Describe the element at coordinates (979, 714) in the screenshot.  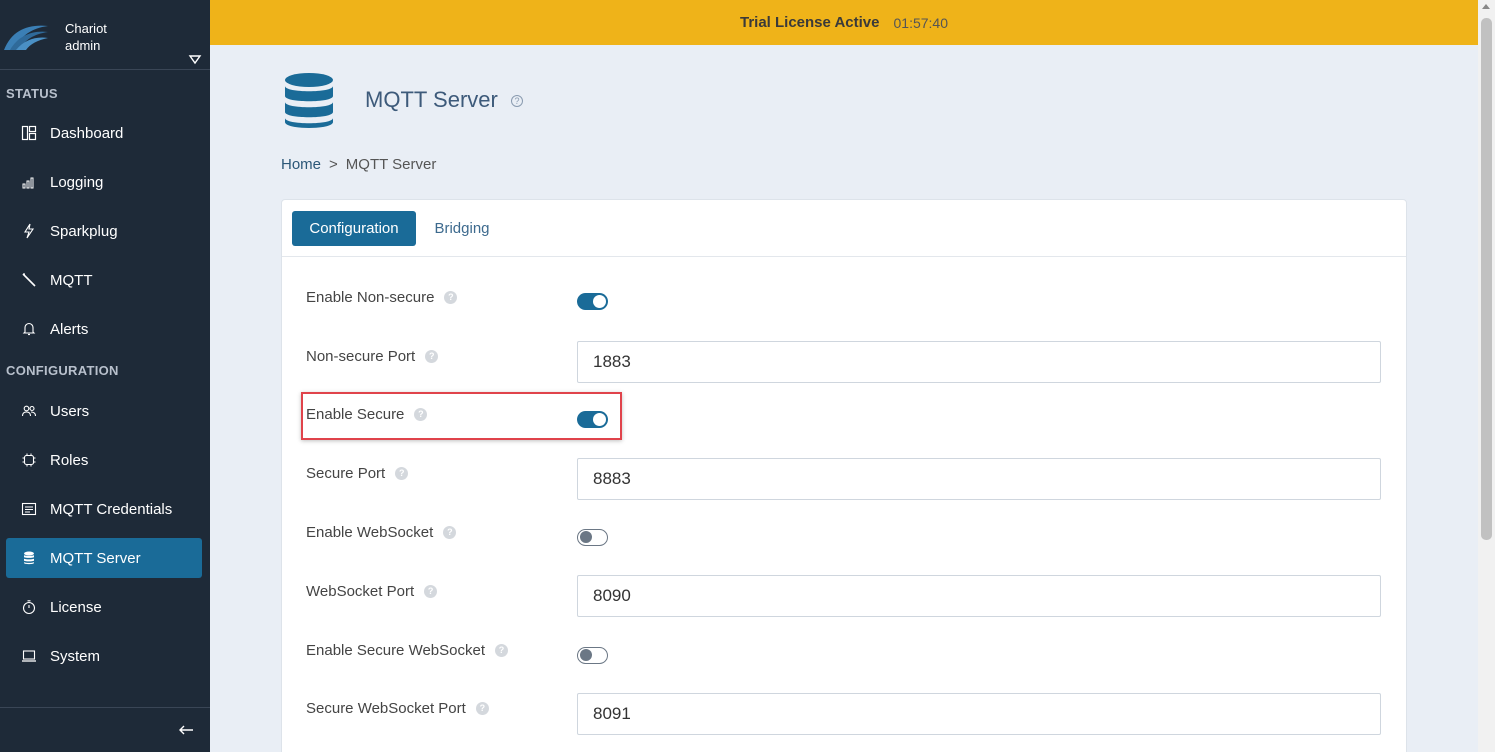
I see `secure-websocket-port-input: 8091` at that location.